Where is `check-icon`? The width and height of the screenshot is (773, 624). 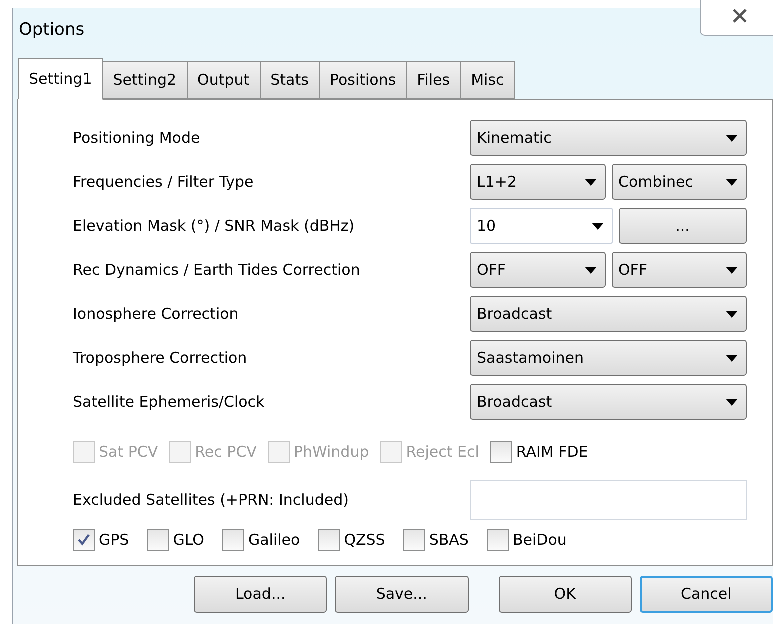 check-icon is located at coordinates (84, 540).